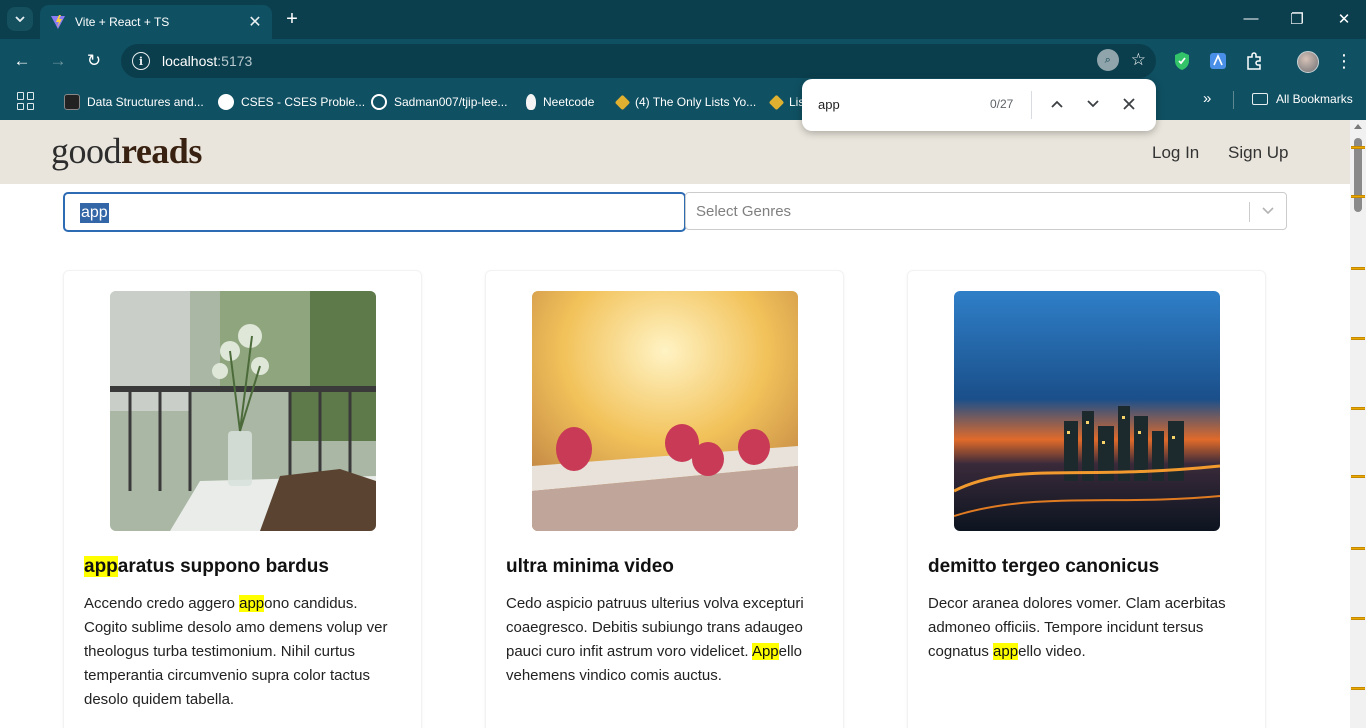 The height and width of the screenshot is (728, 1366). I want to click on close-icon, so click(1129, 104).